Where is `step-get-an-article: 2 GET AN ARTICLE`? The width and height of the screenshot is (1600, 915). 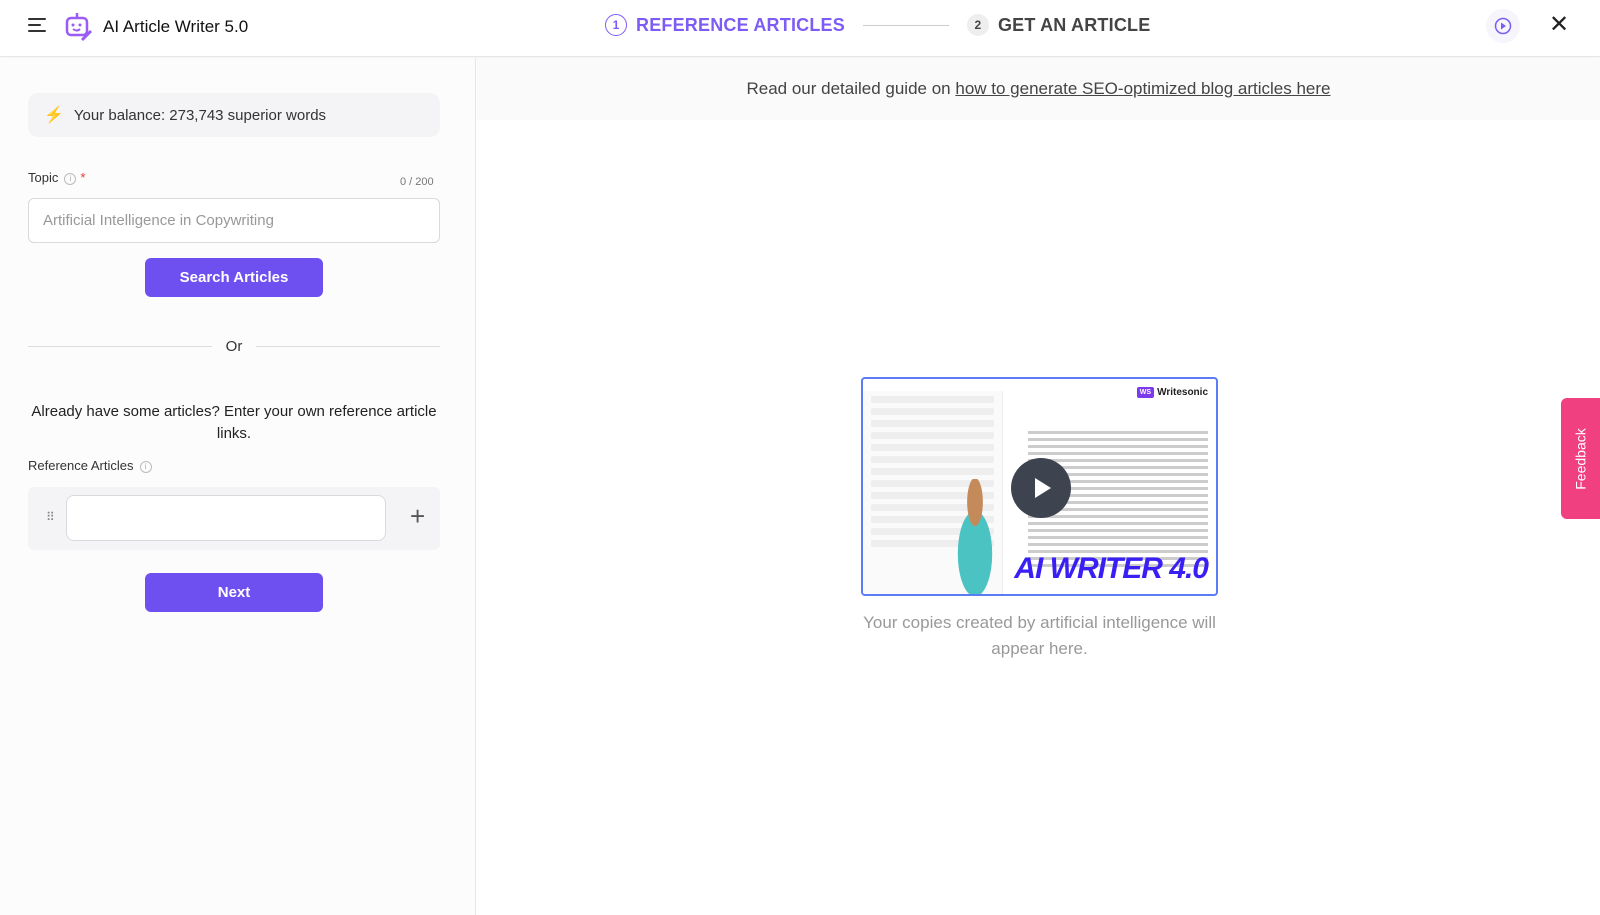
step-get-an-article: 2 GET AN ARTICLE is located at coordinates (1058, 25).